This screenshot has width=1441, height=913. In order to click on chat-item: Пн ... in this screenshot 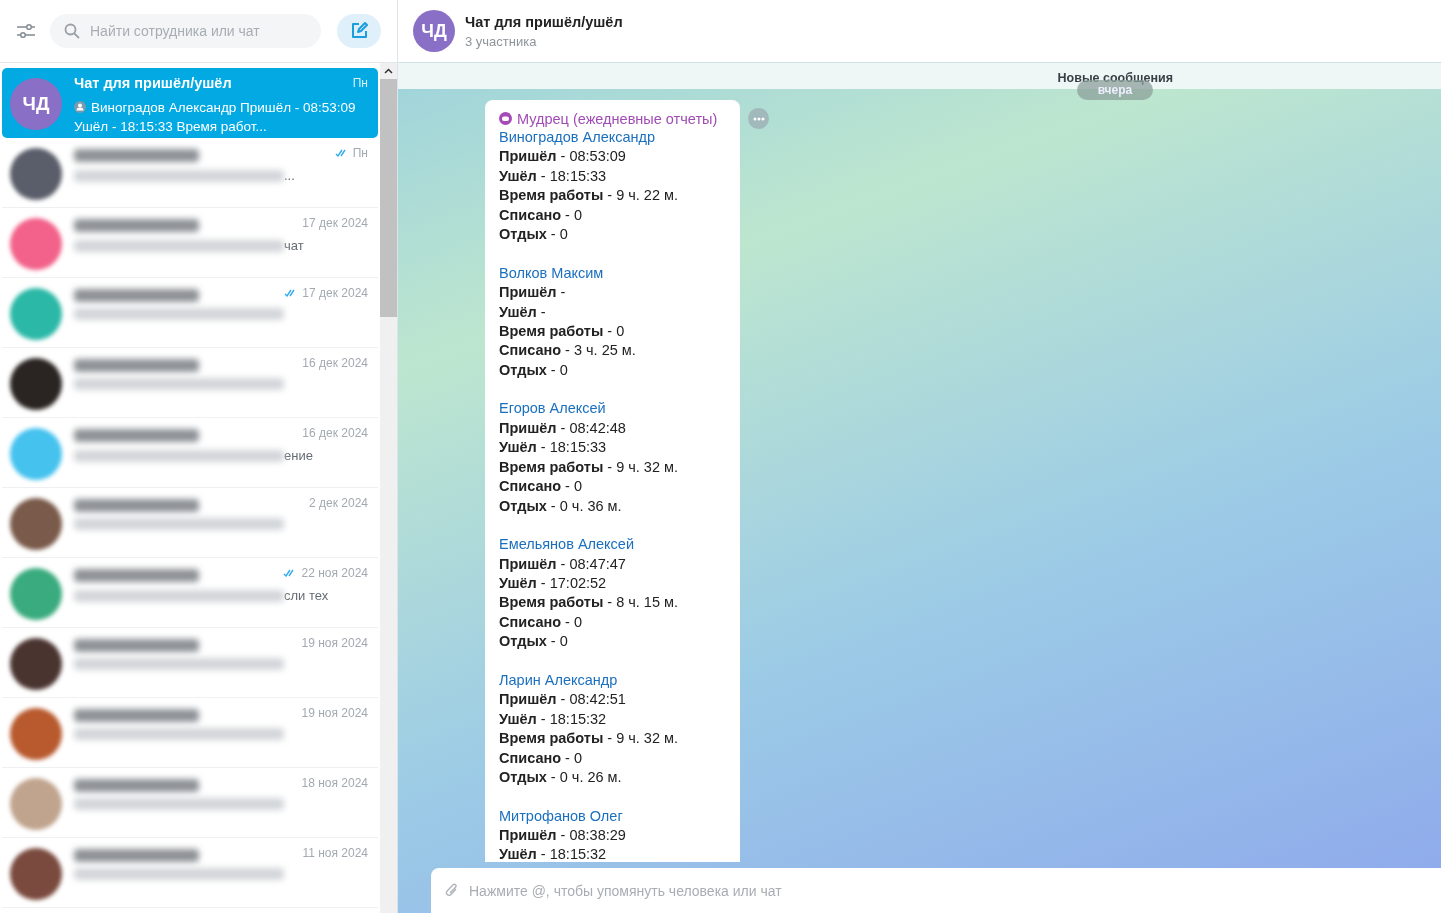, I will do `click(190, 173)`.